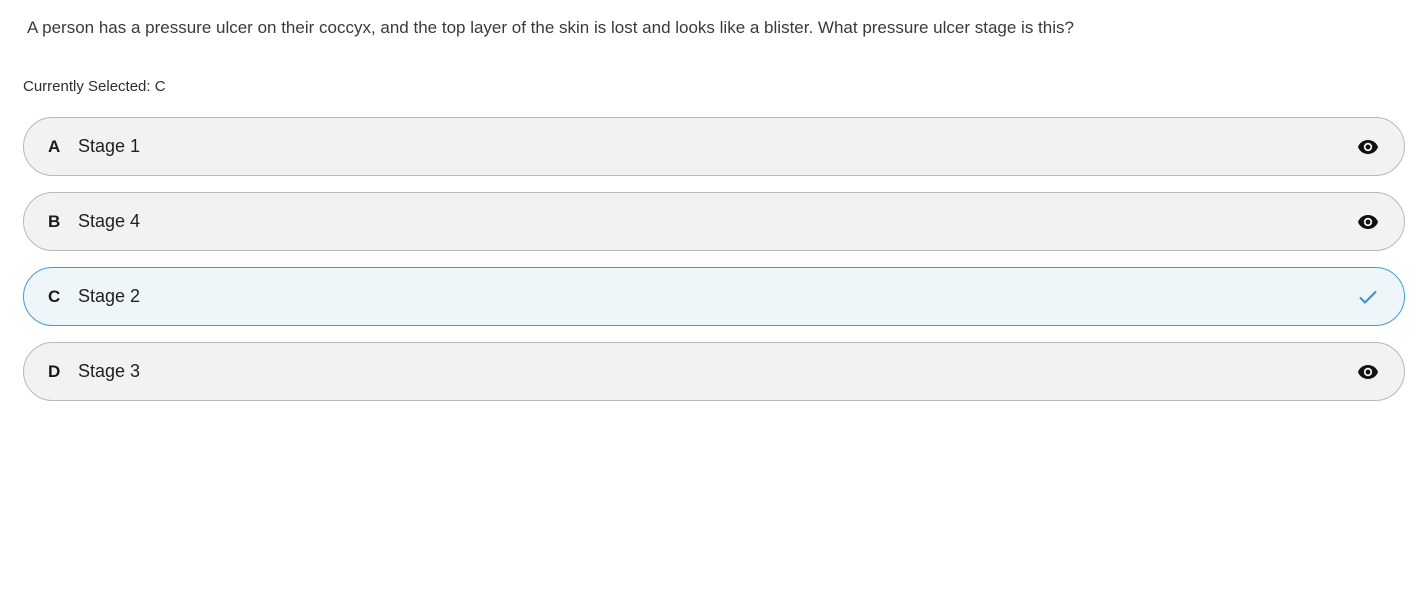 This screenshot has height=611, width=1425. Describe the element at coordinates (54, 221) in the screenshot. I see `option-letter: B` at that location.